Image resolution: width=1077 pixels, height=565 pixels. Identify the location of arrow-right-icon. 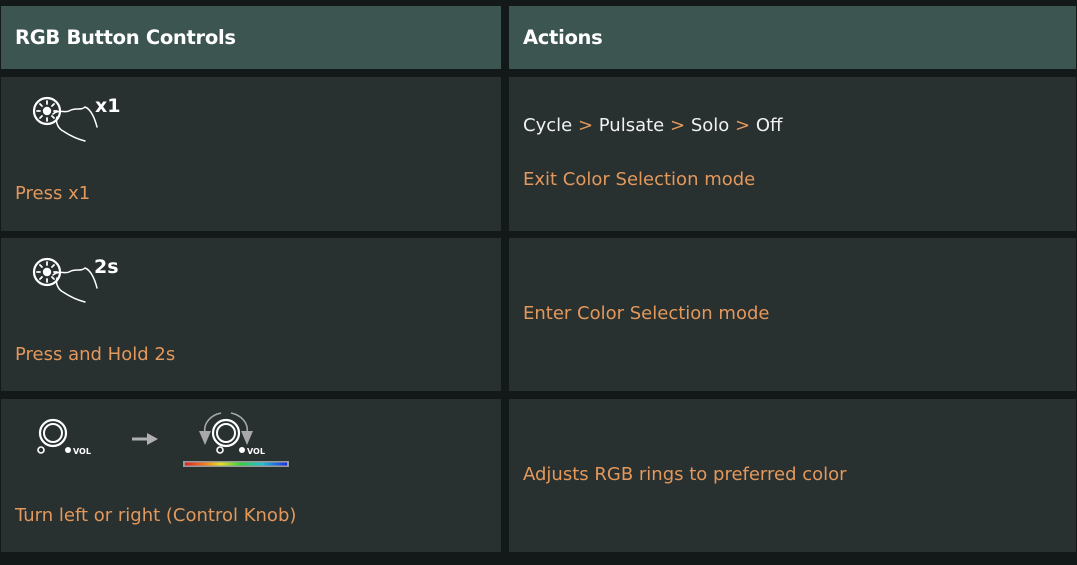
(145, 440).